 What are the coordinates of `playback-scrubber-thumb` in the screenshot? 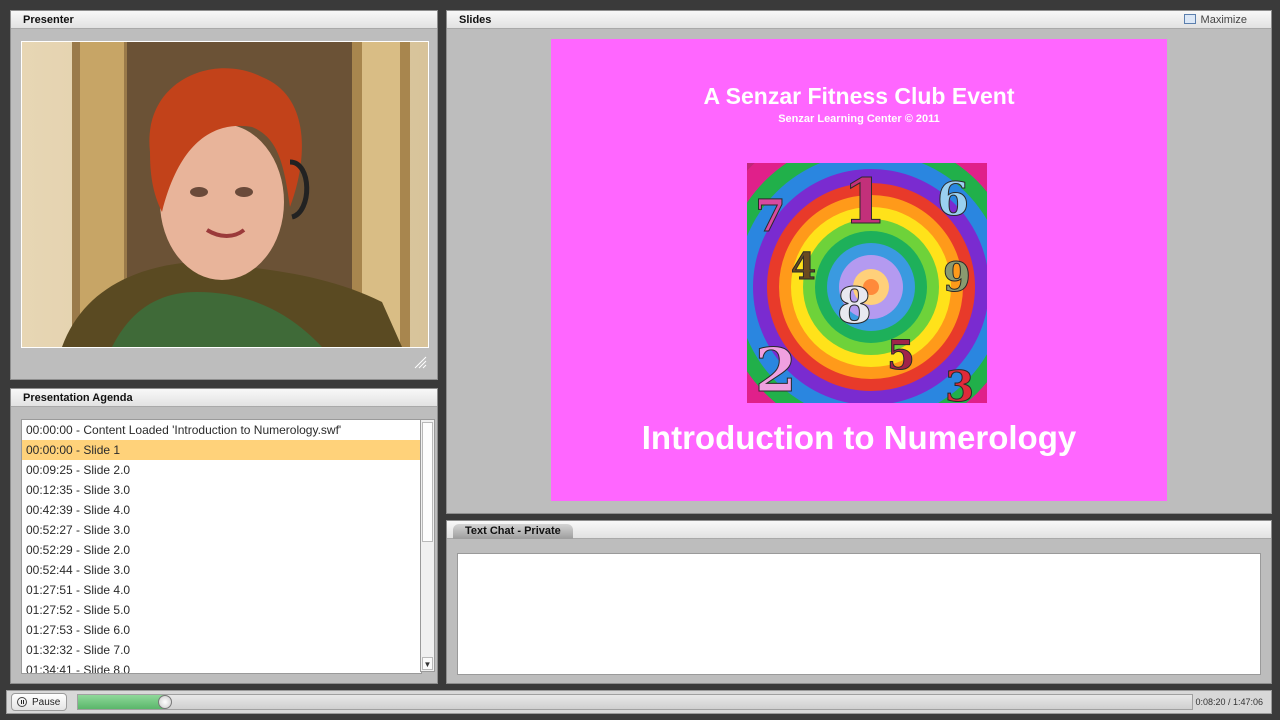 It's located at (164, 702).